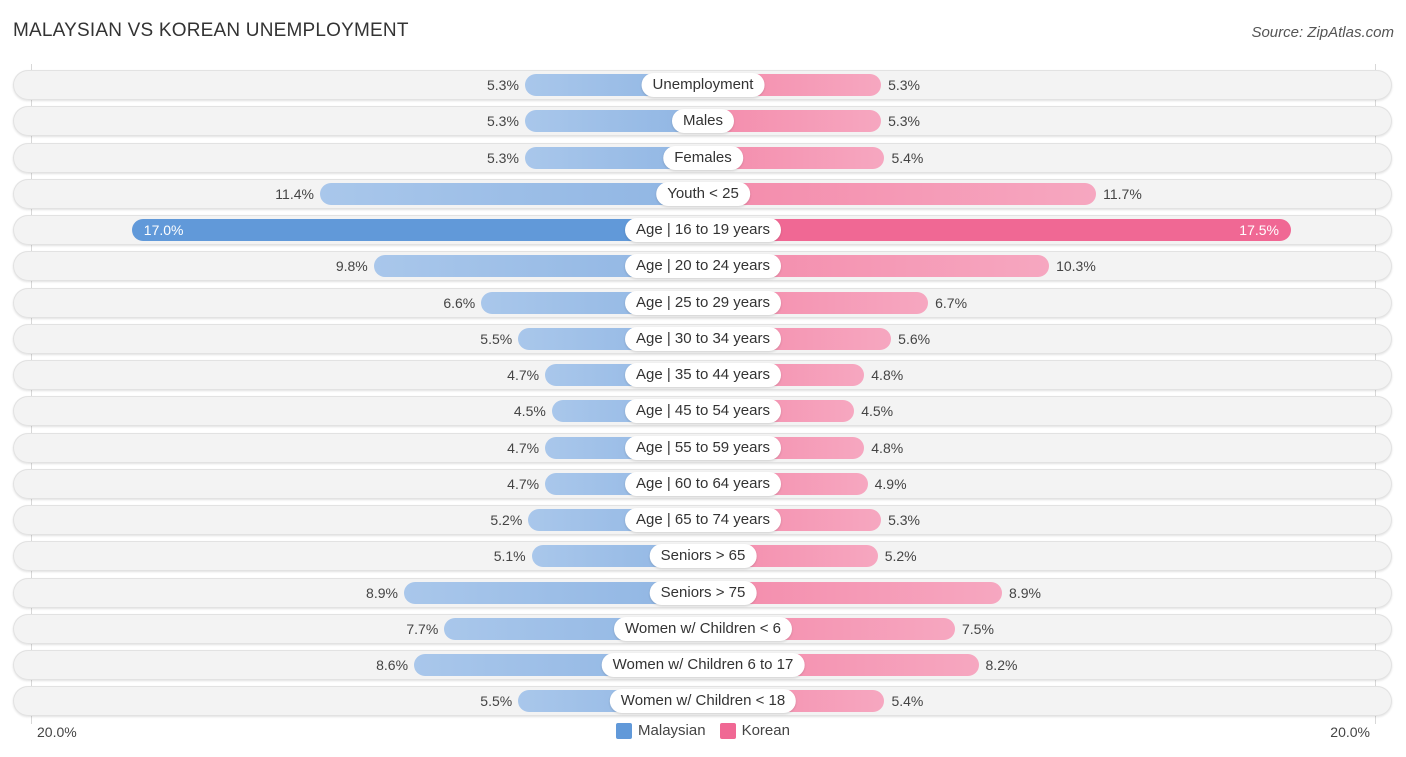 Image resolution: width=1406 pixels, height=757 pixels. What do you see at coordinates (703, 85) in the screenshot?
I see `category-label: Unemployment` at bounding box center [703, 85].